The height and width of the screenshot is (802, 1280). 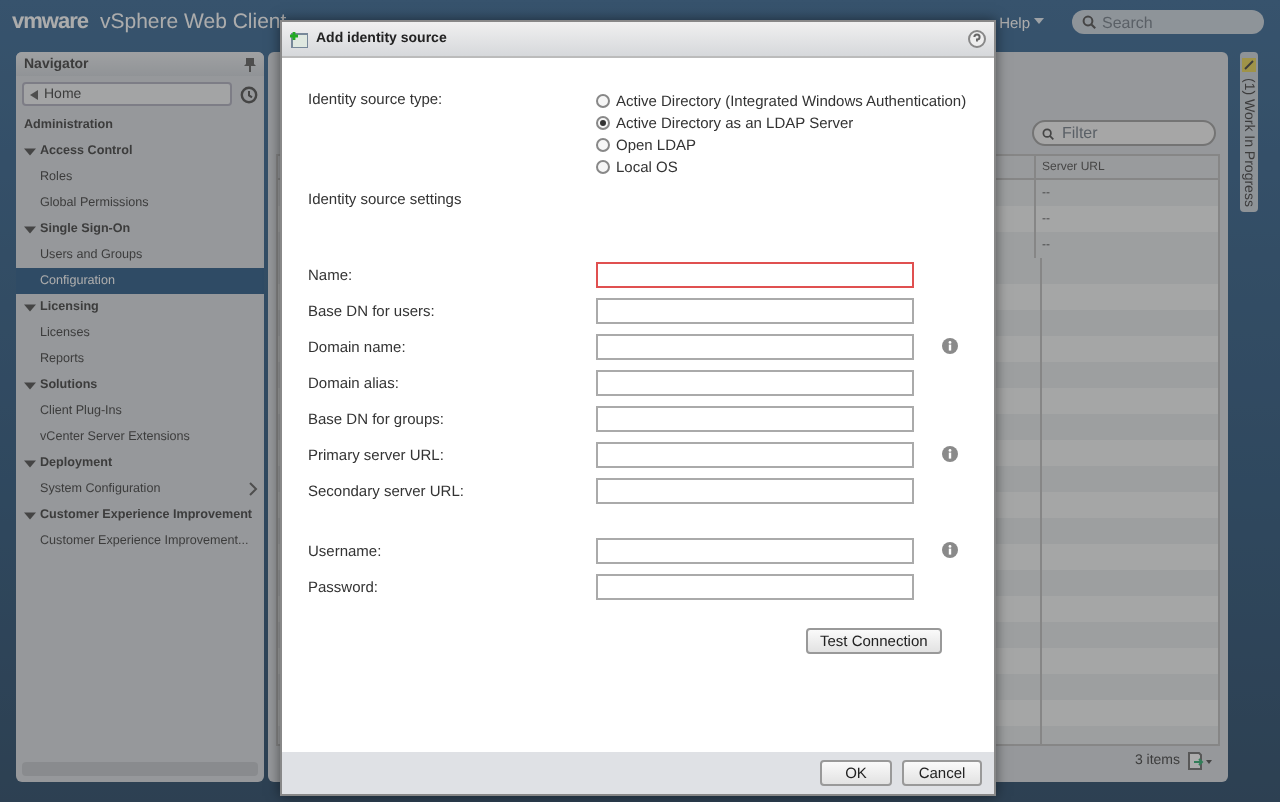 I want to click on filter-field: Filter, so click(x=1124, y=133).